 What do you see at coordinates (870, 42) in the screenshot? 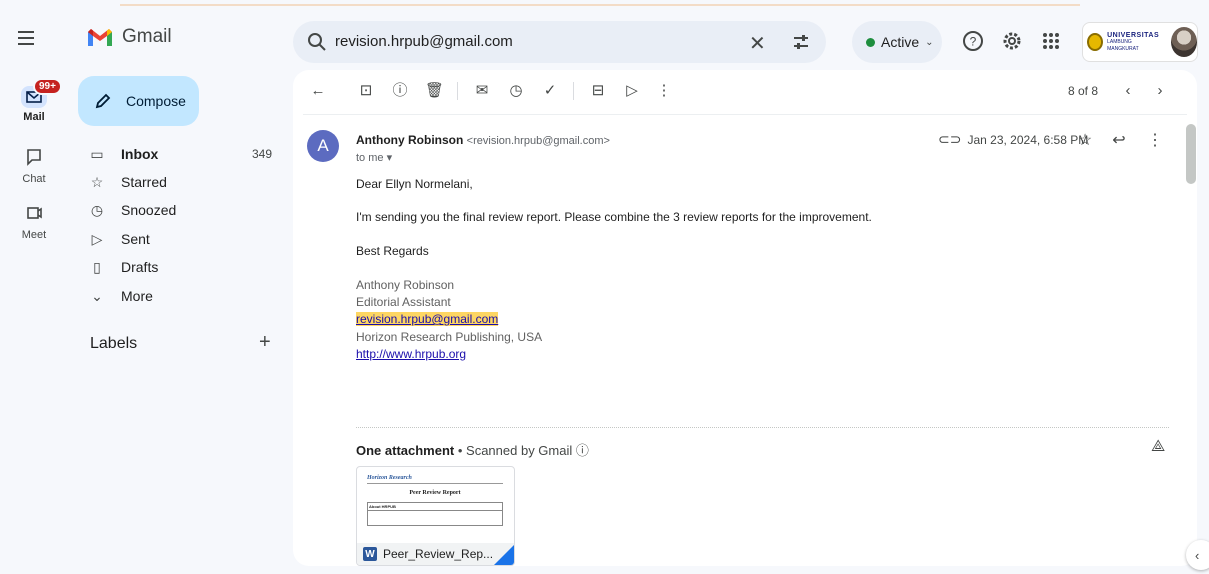
I see `active-status-dot` at bounding box center [870, 42].